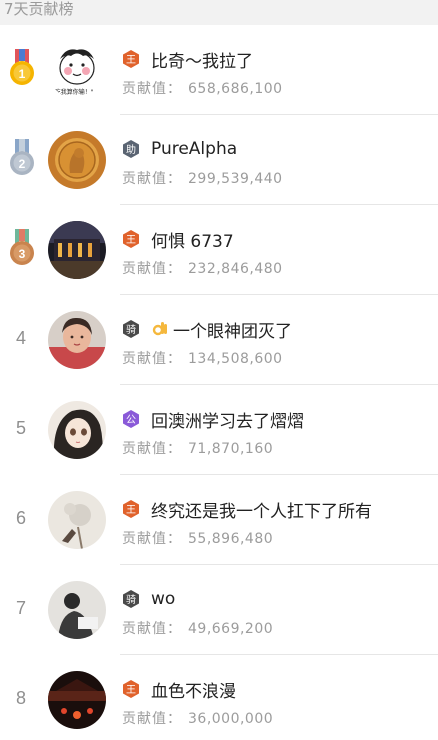 Image resolution: width=438 pixels, height=740 pixels. What do you see at coordinates (219, 610) in the screenshot?
I see `list-item: 7 骑 wo 贡献值： 49,669,200` at bounding box center [219, 610].